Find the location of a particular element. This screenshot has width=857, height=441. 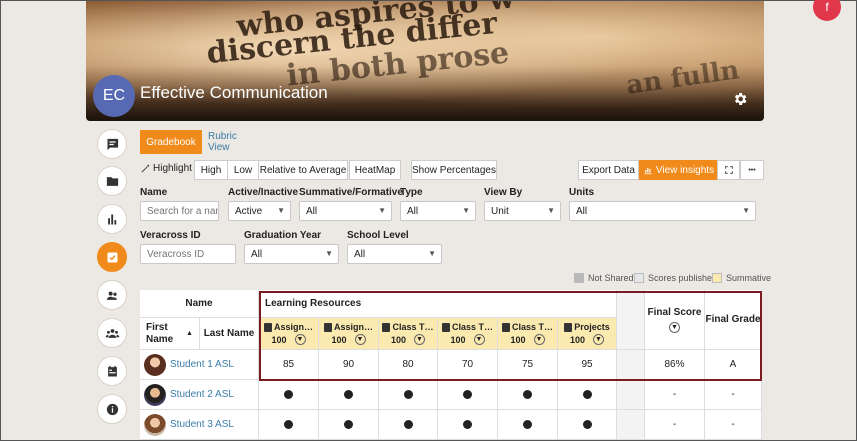

tab-gradebook: Gradebook is located at coordinates (171, 142).